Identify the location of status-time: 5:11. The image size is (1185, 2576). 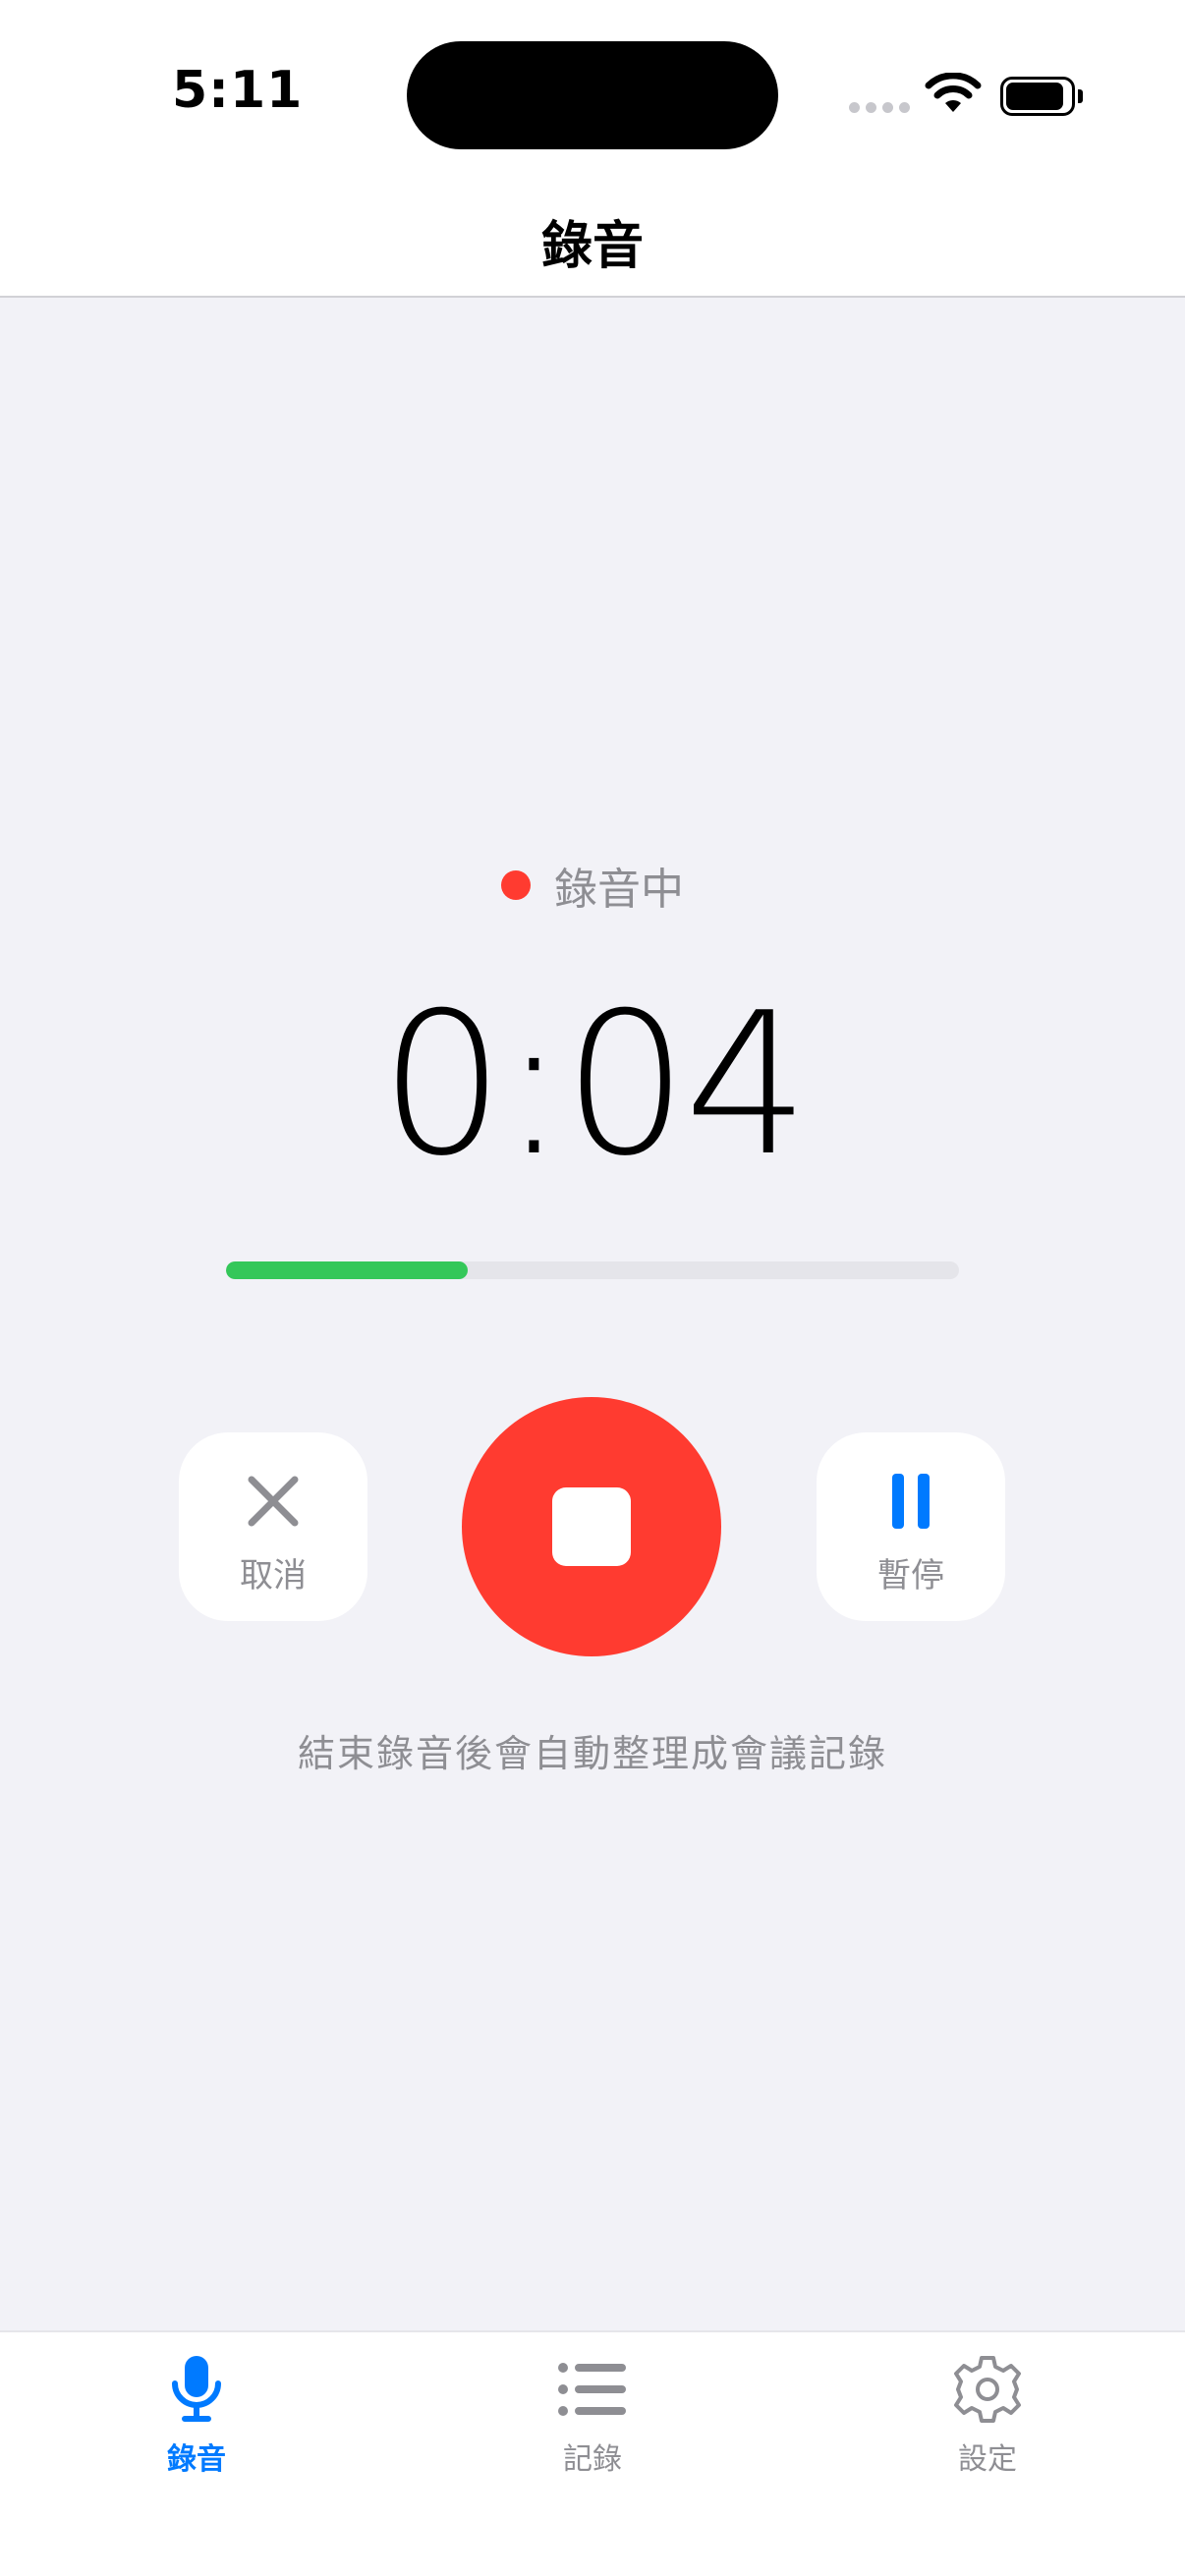
(238, 90).